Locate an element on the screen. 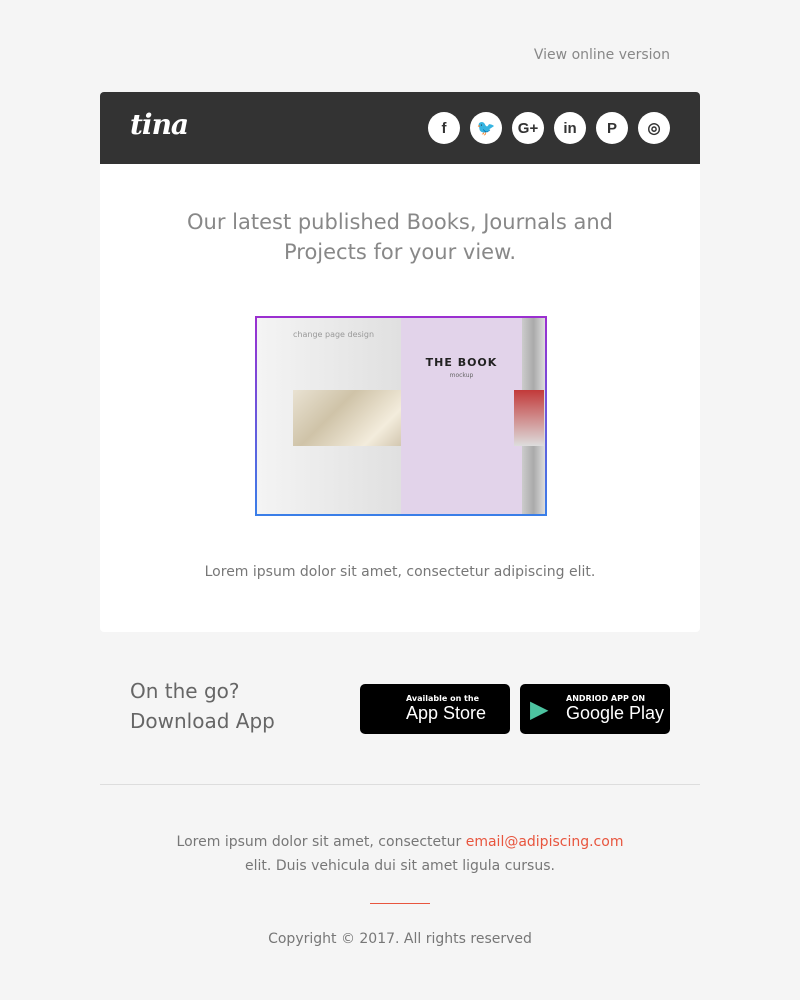  twitter-icon: 🐦 is located at coordinates (486, 128).